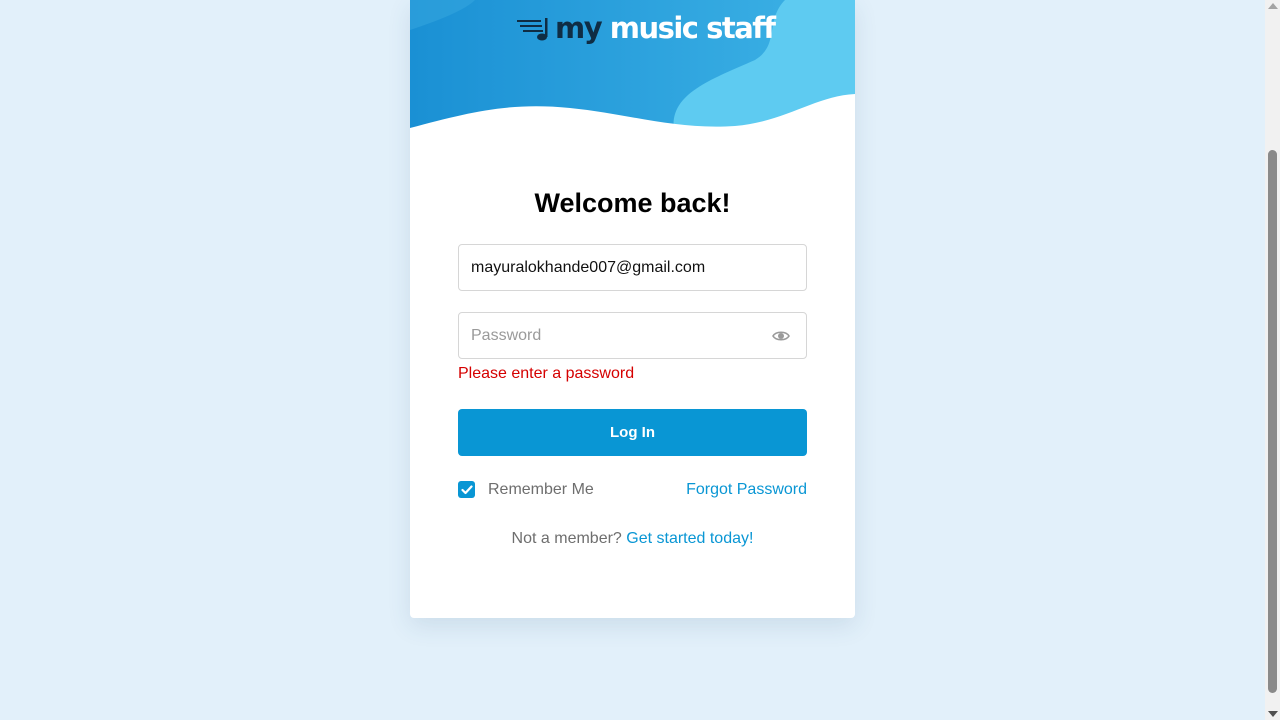 The width and height of the screenshot is (1280, 720). What do you see at coordinates (1272, 421) in the screenshot?
I see `scrollbar-thumb` at bounding box center [1272, 421].